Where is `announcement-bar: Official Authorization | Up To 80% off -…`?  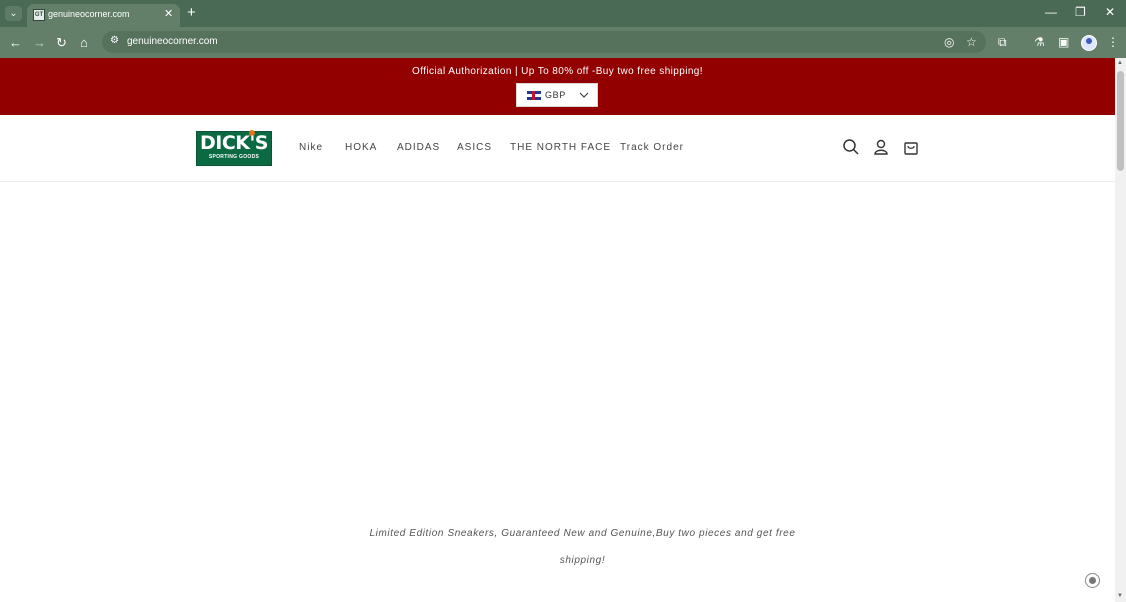 announcement-bar: Official Authorization | Up To 80% off -… is located at coordinates (557, 86).